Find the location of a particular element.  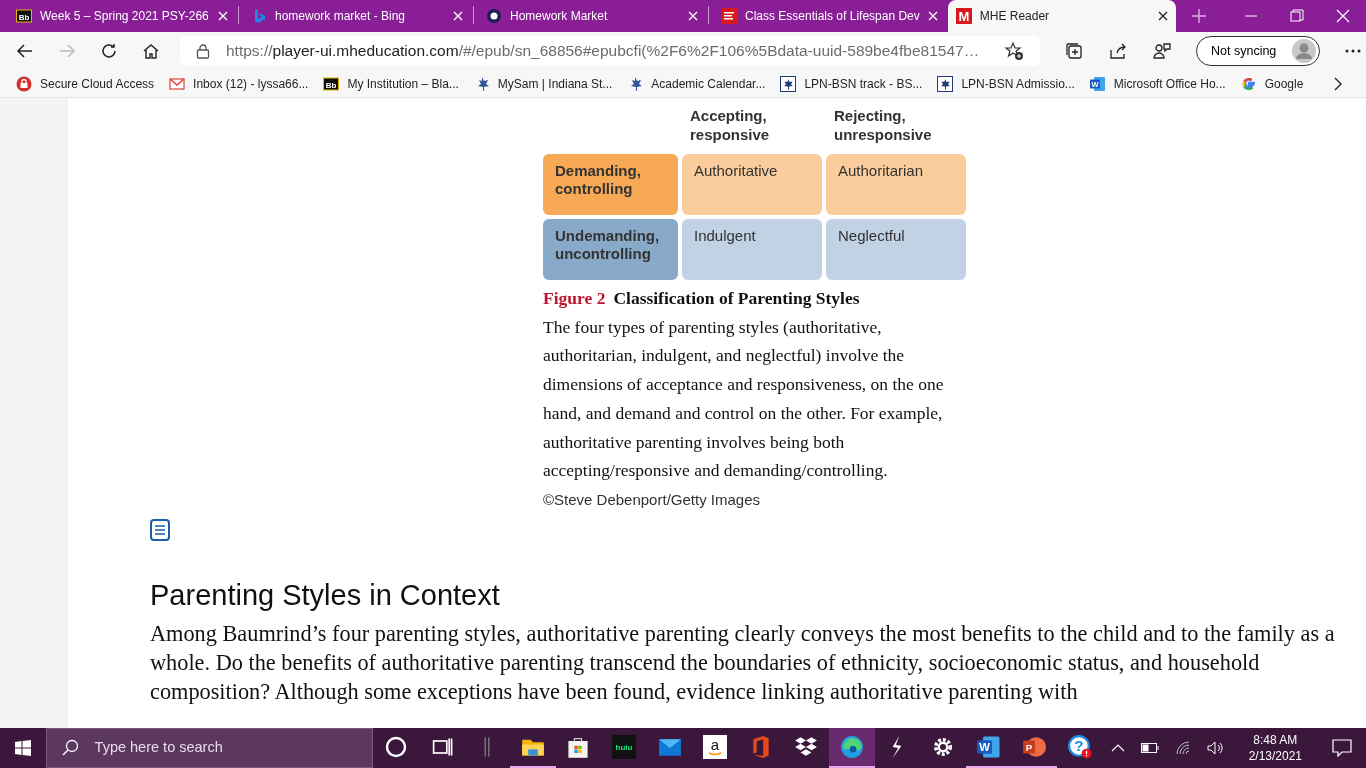

profile-button: Not syncing is located at coordinates (1258, 51).